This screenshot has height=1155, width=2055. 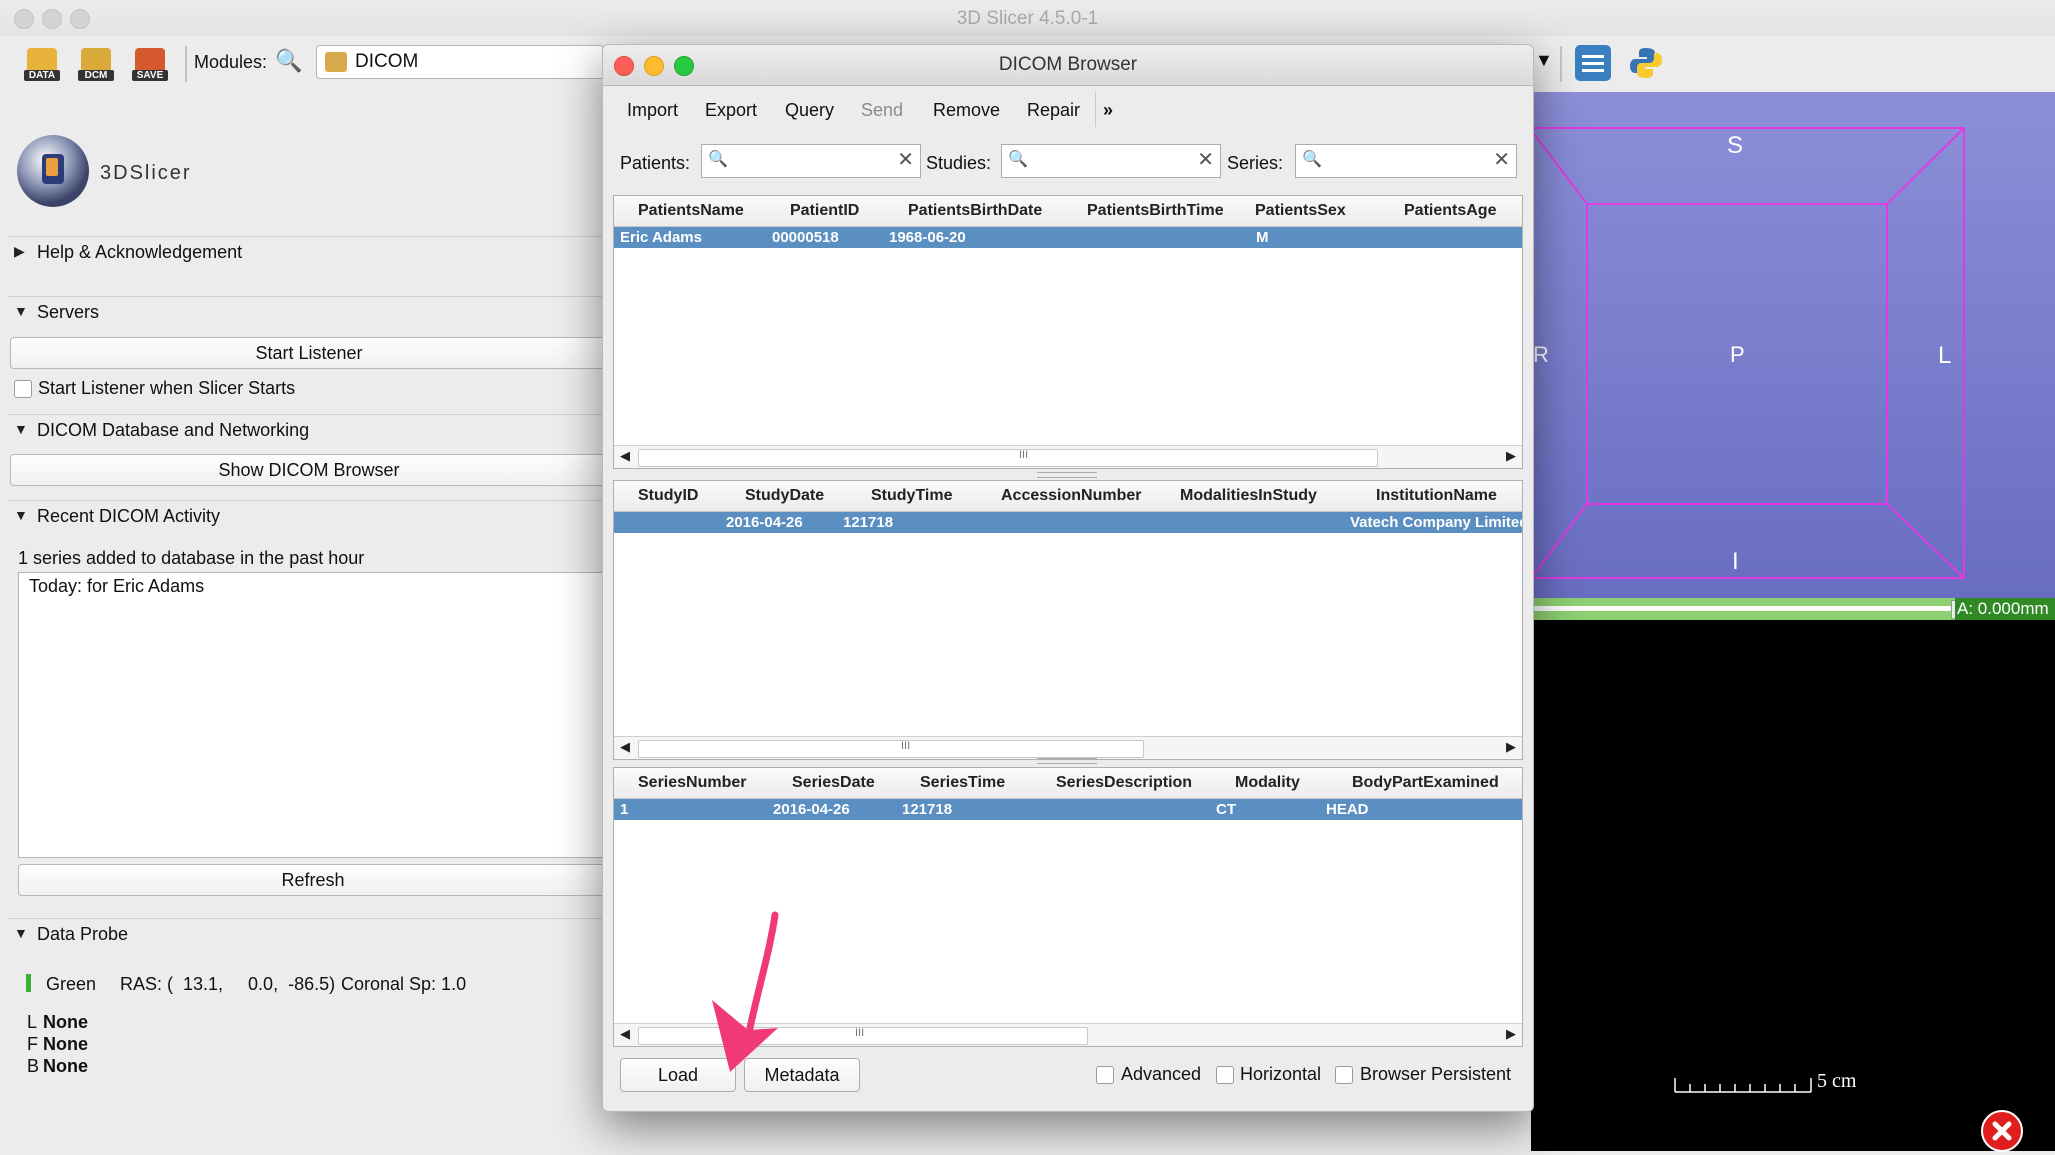 I want to click on recent-activity-list: Today: for Eric Adams, so click(x=313, y=715).